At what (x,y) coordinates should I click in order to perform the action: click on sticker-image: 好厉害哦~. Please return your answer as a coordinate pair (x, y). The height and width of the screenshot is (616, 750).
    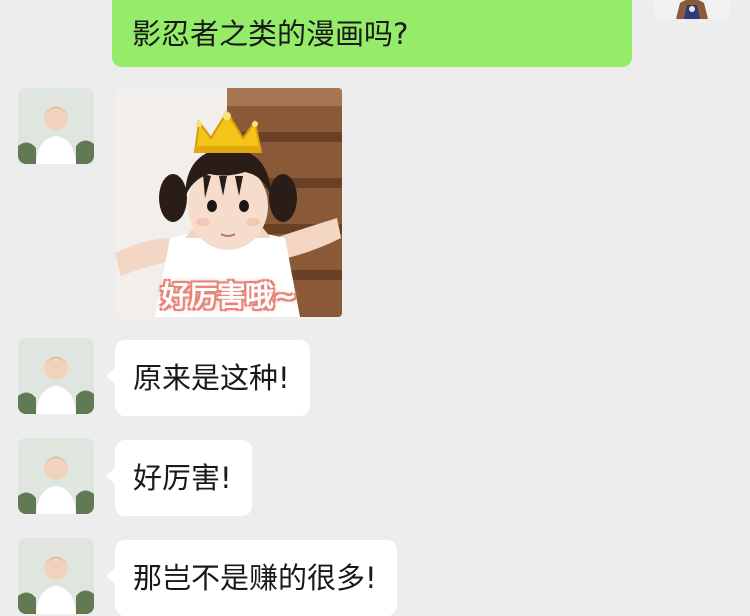
    Looking at the image, I should click on (228, 202).